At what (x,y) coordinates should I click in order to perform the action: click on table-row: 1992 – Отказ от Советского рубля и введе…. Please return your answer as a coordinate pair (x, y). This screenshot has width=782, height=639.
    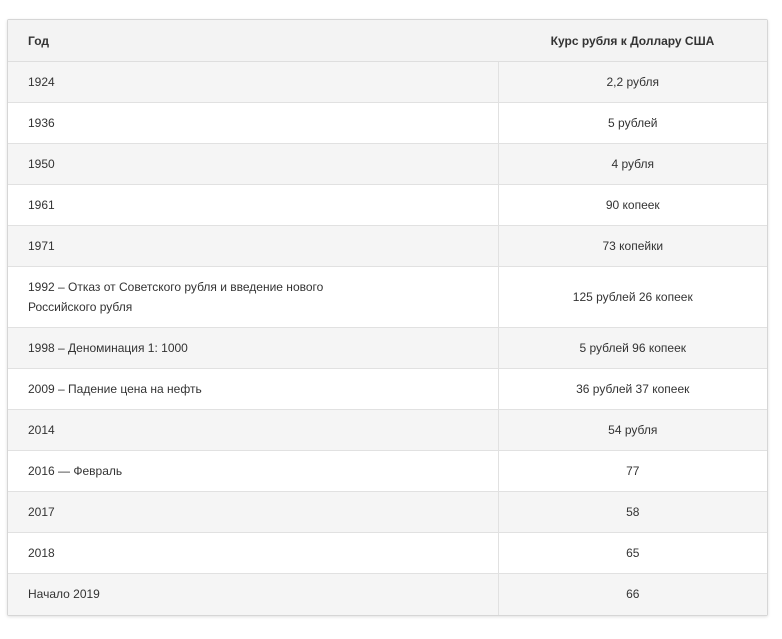
    Looking at the image, I should click on (387, 297).